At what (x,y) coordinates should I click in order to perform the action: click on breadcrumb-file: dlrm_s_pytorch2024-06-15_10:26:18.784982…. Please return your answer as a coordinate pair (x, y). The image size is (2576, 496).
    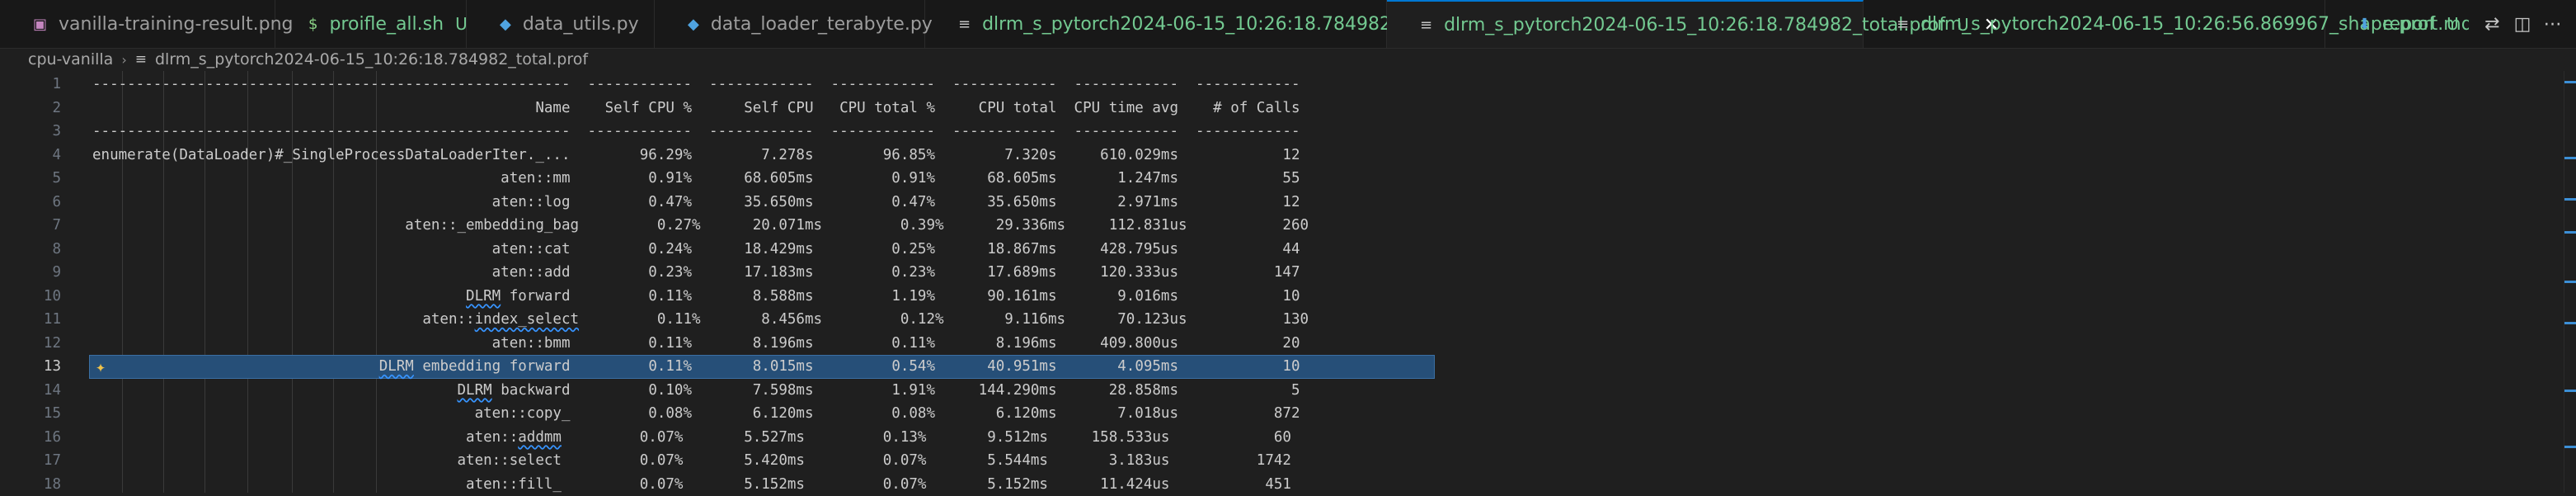
    Looking at the image, I should click on (371, 59).